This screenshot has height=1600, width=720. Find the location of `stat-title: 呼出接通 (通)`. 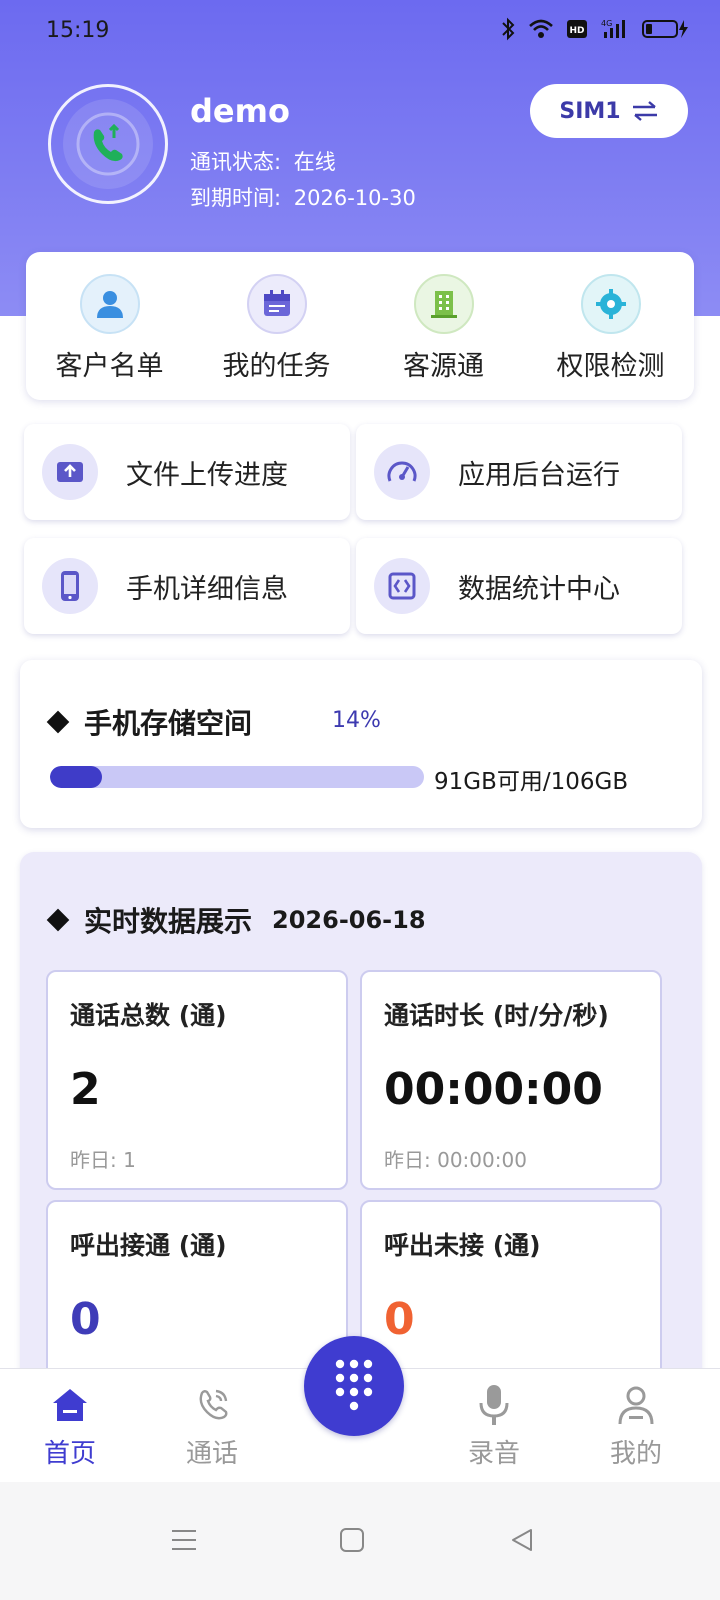

stat-title: 呼出接通 (通) is located at coordinates (148, 1245).